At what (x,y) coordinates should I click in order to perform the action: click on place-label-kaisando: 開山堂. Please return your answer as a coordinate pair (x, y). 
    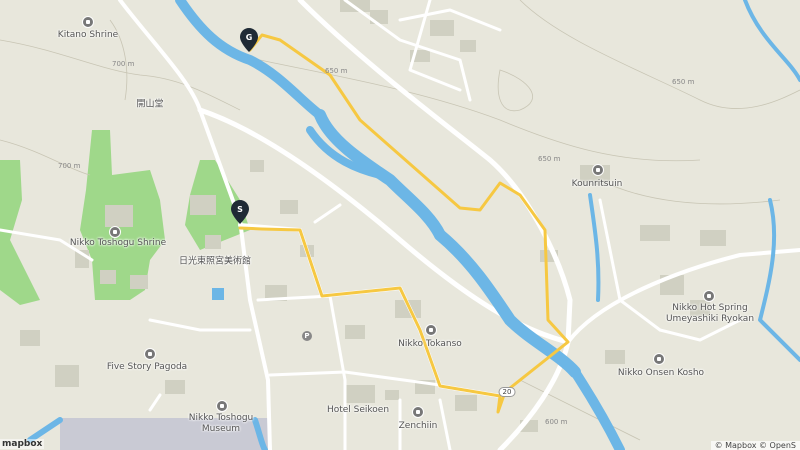
    Looking at the image, I should click on (149, 103).